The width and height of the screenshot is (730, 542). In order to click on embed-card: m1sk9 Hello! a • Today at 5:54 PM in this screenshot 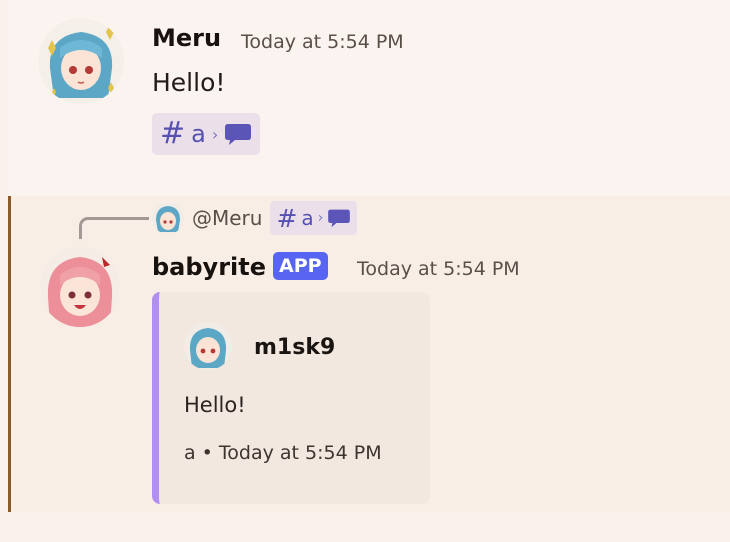, I will do `click(291, 398)`.